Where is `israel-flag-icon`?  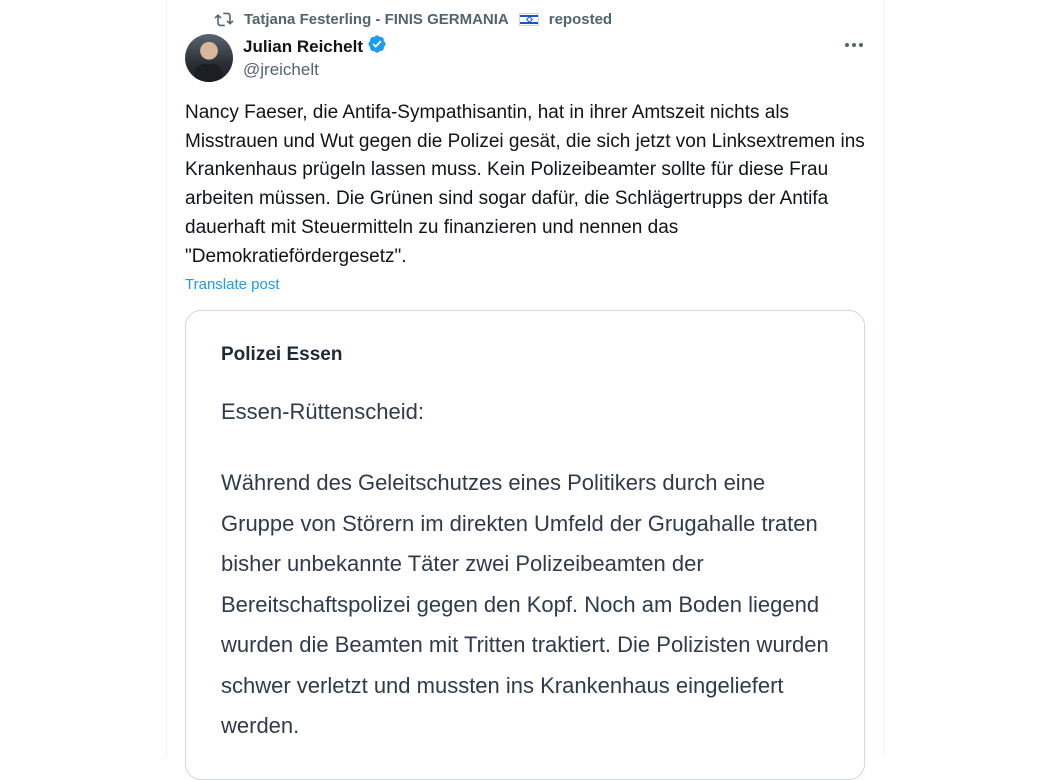
israel-flag-icon is located at coordinates (528, 19).